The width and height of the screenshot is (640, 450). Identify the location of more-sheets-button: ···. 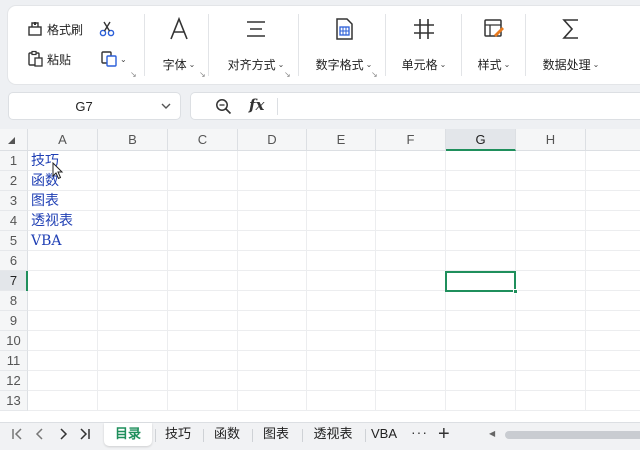
(419, 432).